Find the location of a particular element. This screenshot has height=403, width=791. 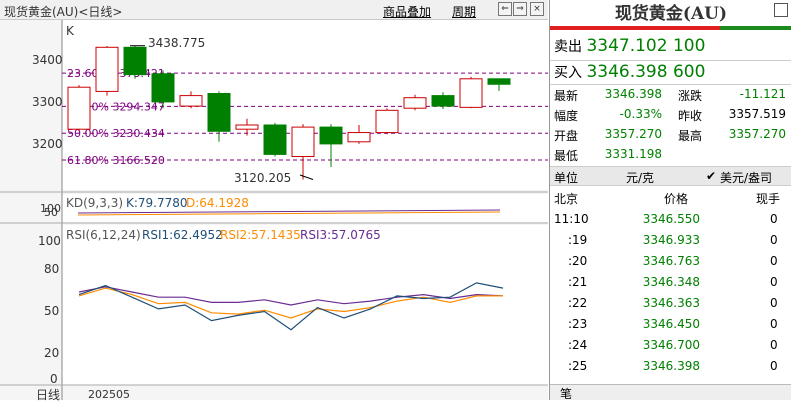

rsi2-value: RSI2:57.1435 is located at coordinates (260, 235).